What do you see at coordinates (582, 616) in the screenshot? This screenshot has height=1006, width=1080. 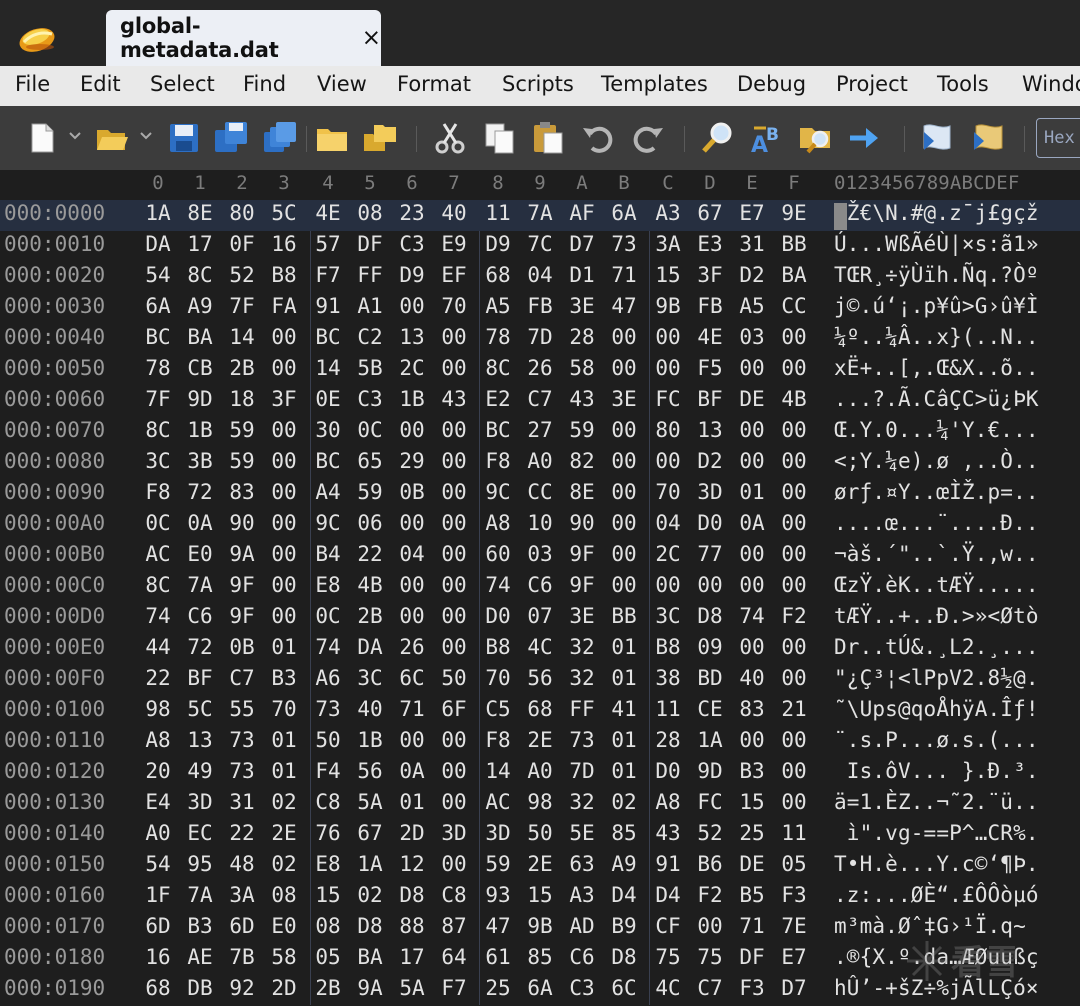 I see `hex-byte: 3E` at bounding box center [582, 616].